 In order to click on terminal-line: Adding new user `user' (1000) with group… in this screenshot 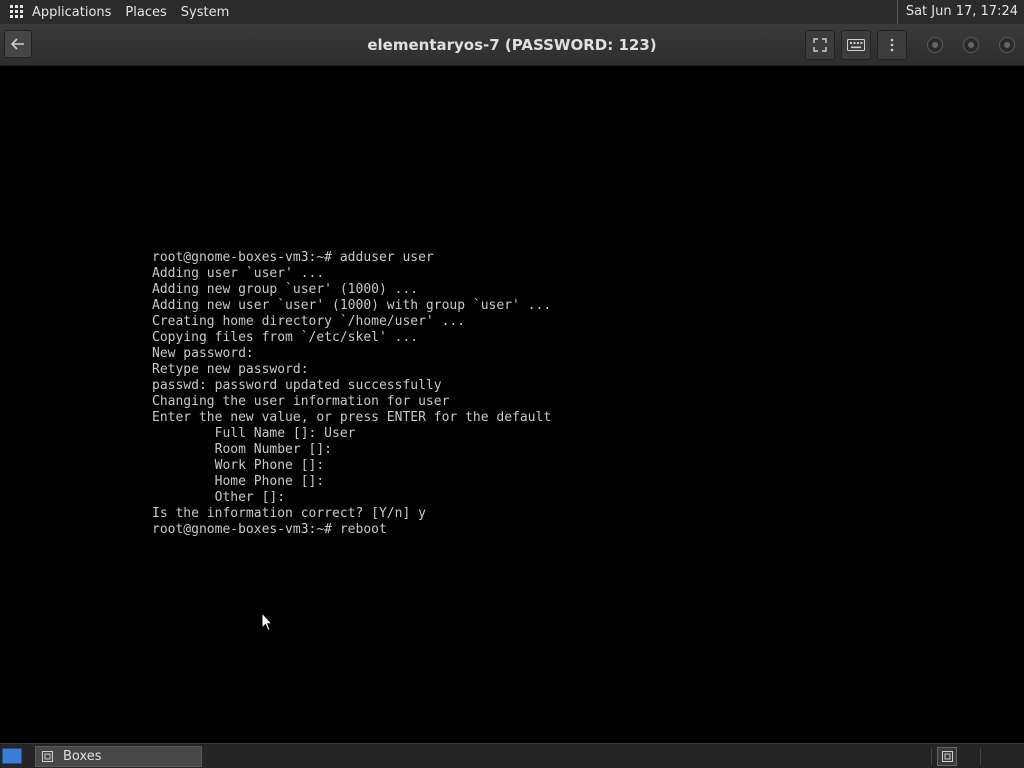, I will do `click(352, 305)`.